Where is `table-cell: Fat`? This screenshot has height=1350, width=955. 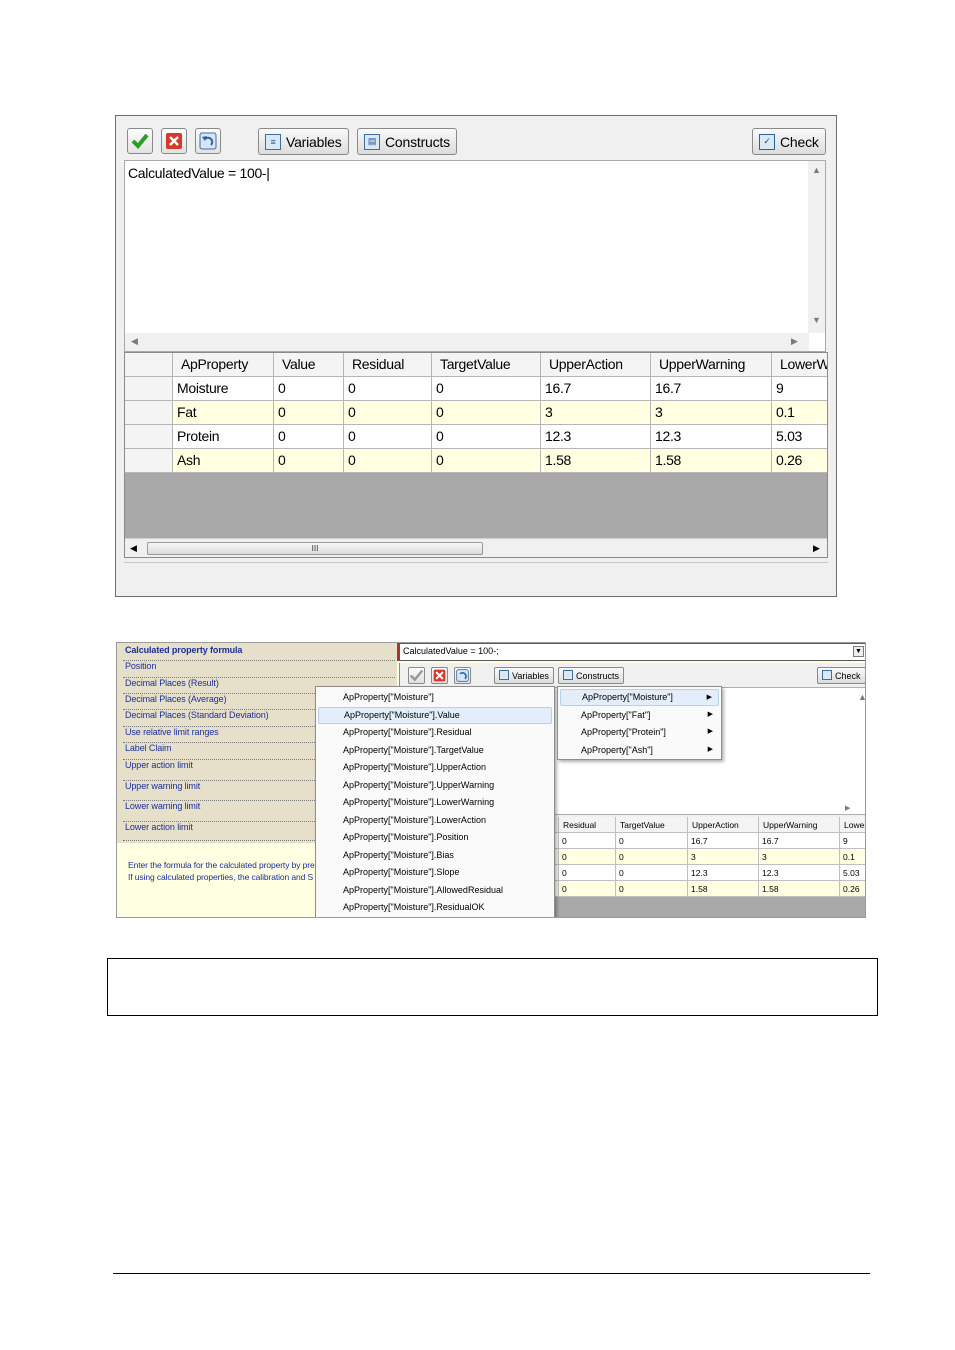
table-cell: Fat is located at coordinates (223, 413).